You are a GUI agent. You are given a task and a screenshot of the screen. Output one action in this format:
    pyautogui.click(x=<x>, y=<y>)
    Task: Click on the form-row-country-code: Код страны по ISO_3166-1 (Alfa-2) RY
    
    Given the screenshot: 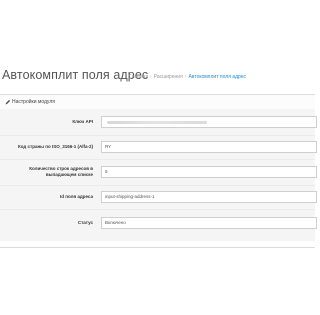 What is the action you would take?
    pyautogui.click(x=158, y=147)
    